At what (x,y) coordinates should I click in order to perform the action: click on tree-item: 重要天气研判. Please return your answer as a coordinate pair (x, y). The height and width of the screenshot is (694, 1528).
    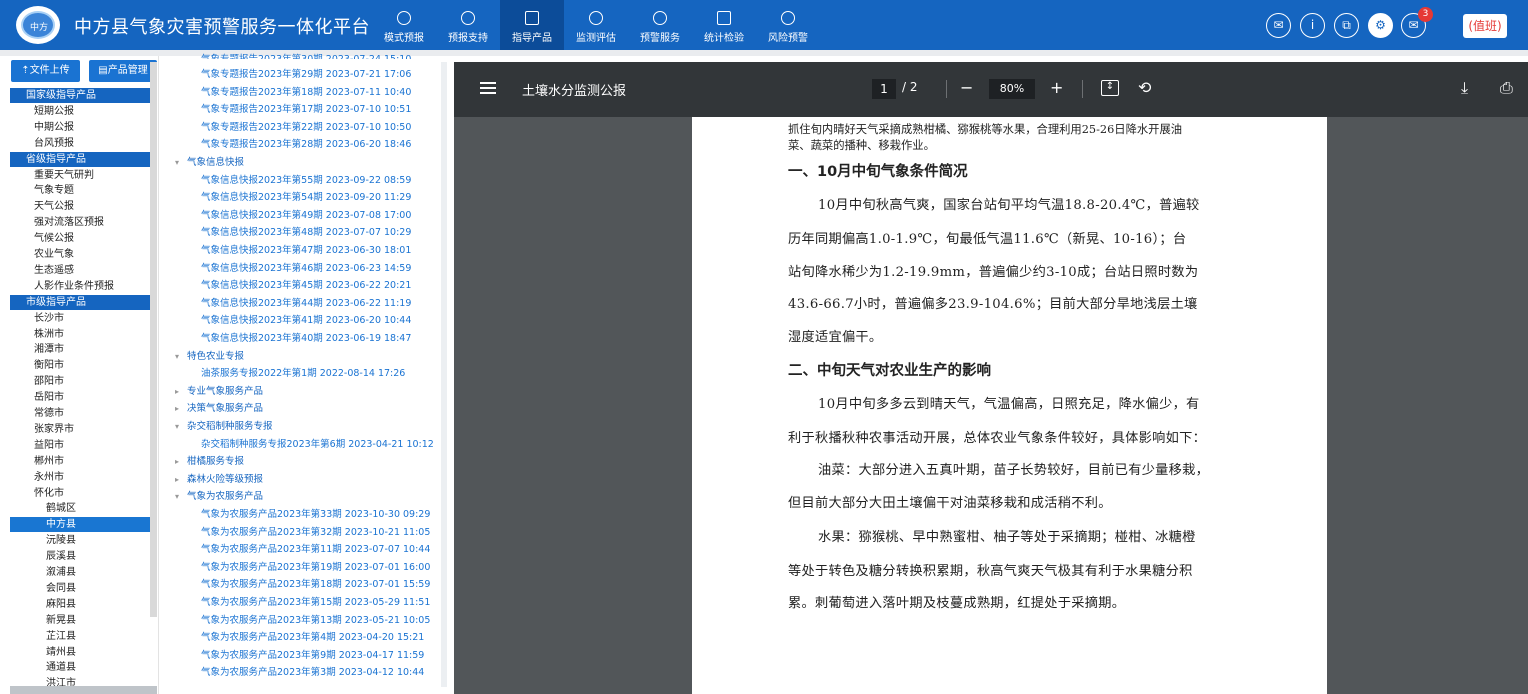
    Looking at the image, I should click on (88, 175).